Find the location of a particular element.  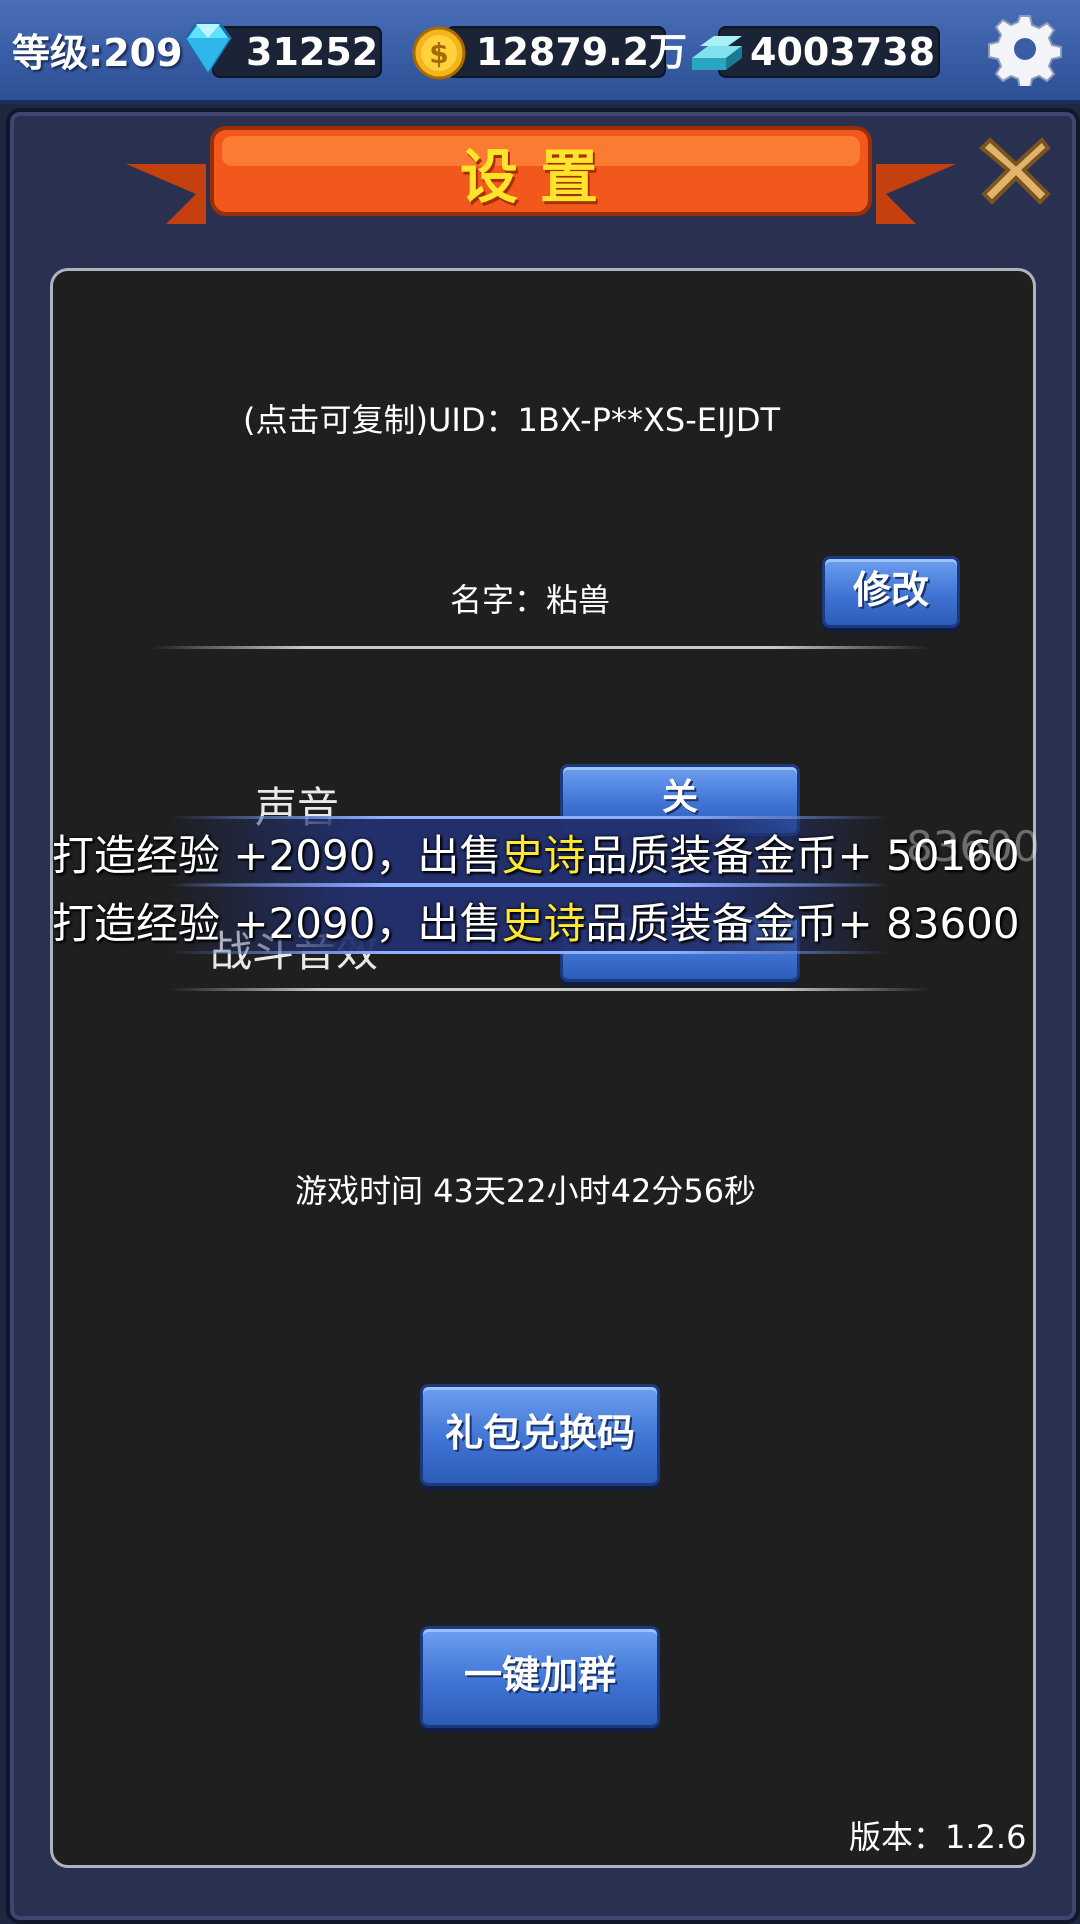

player-level: 等级:209 is located at coordinates (97, 53).